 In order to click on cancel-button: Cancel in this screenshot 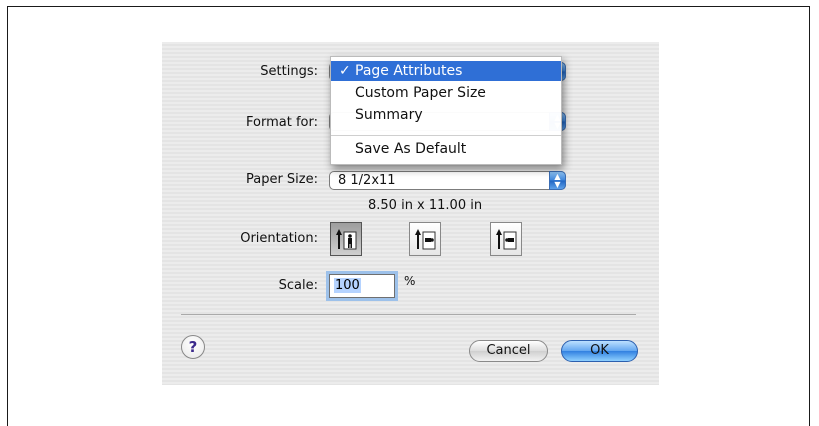, I will do `click(508, 351)`.